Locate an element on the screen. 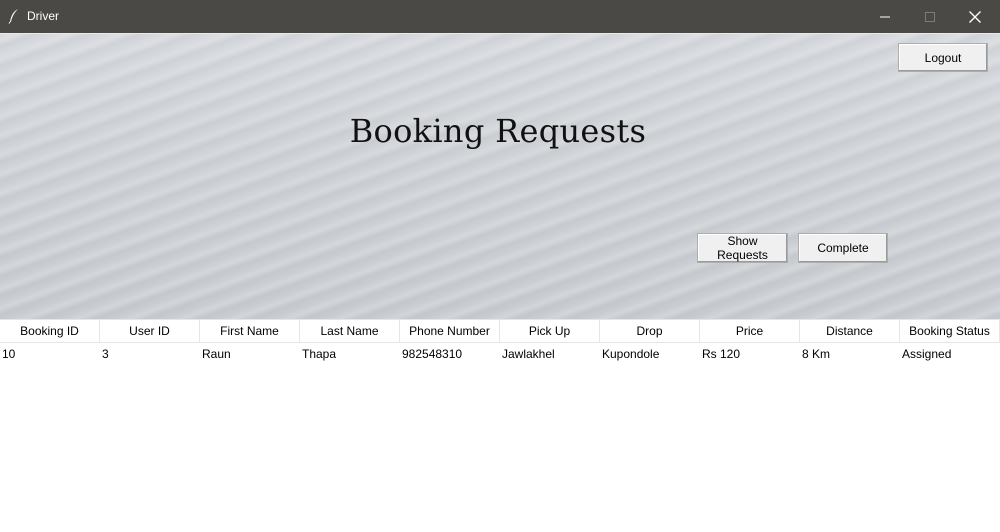  show-requests-button: Show Requests is located at coordinates (742, 248).